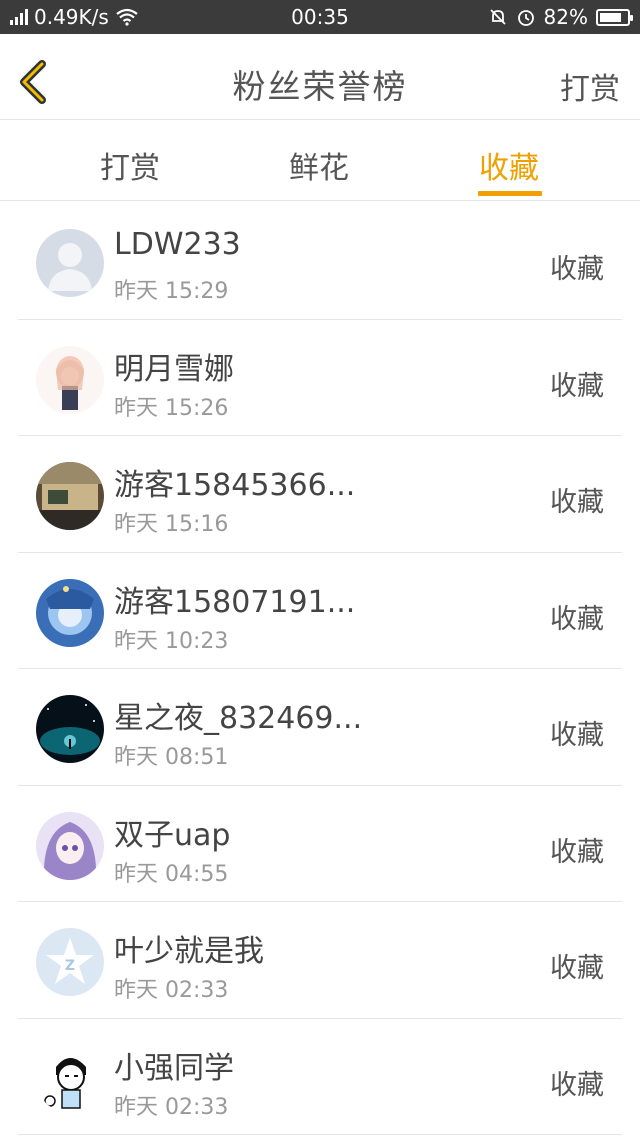 This screenshot has height=1138, width=640. I want to click on night-sky-avatar, so click(70, 729).